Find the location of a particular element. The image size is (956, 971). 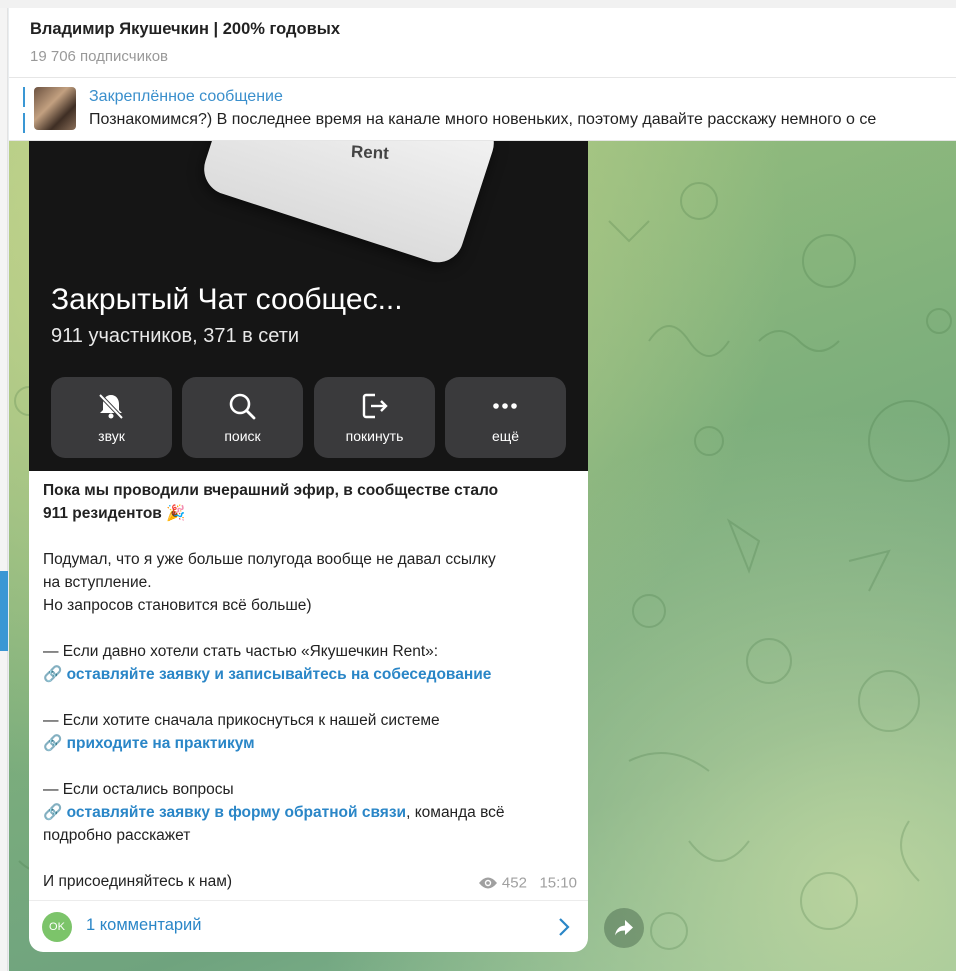

pinned-thumbnail is located at coordinates (55, 108).